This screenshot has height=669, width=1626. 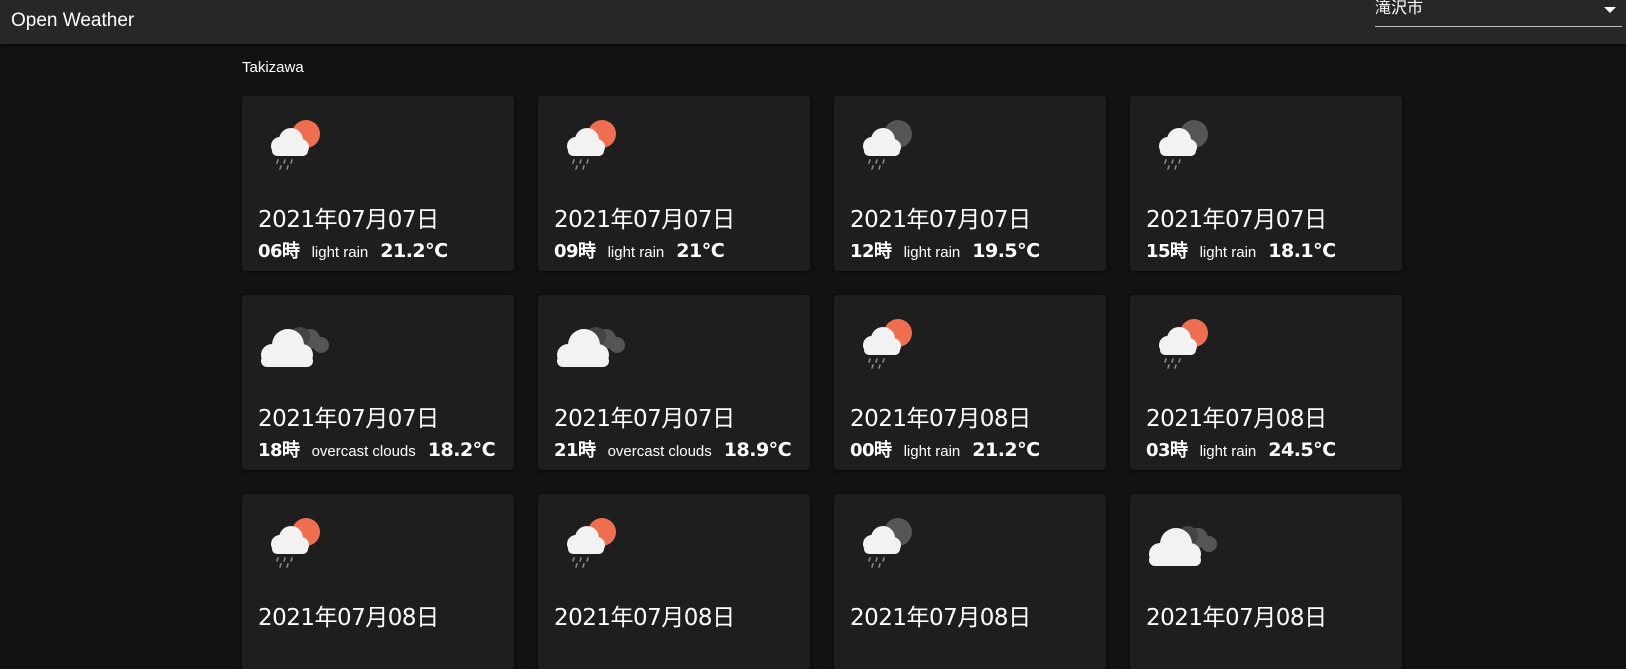 I want to click on forecast-details: 15時 light rain 18.1℃, so click(x=1241, y=250).